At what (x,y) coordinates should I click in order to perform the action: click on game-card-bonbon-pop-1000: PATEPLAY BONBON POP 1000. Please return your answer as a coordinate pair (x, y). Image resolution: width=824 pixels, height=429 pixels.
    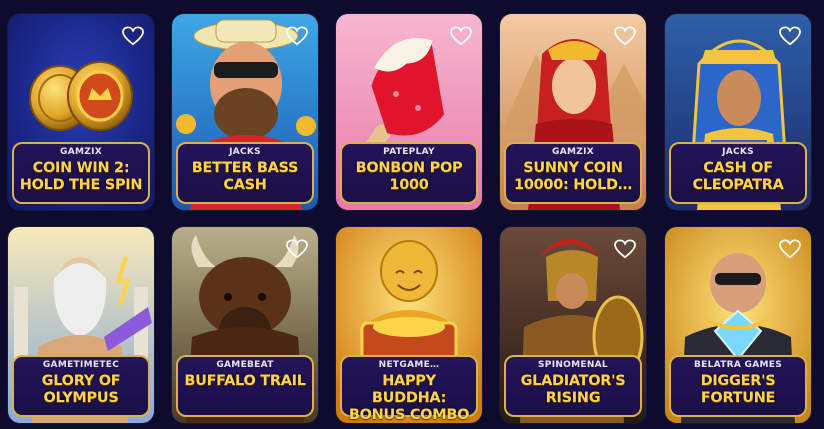
    Looking at the image, I should click on (409, 112).